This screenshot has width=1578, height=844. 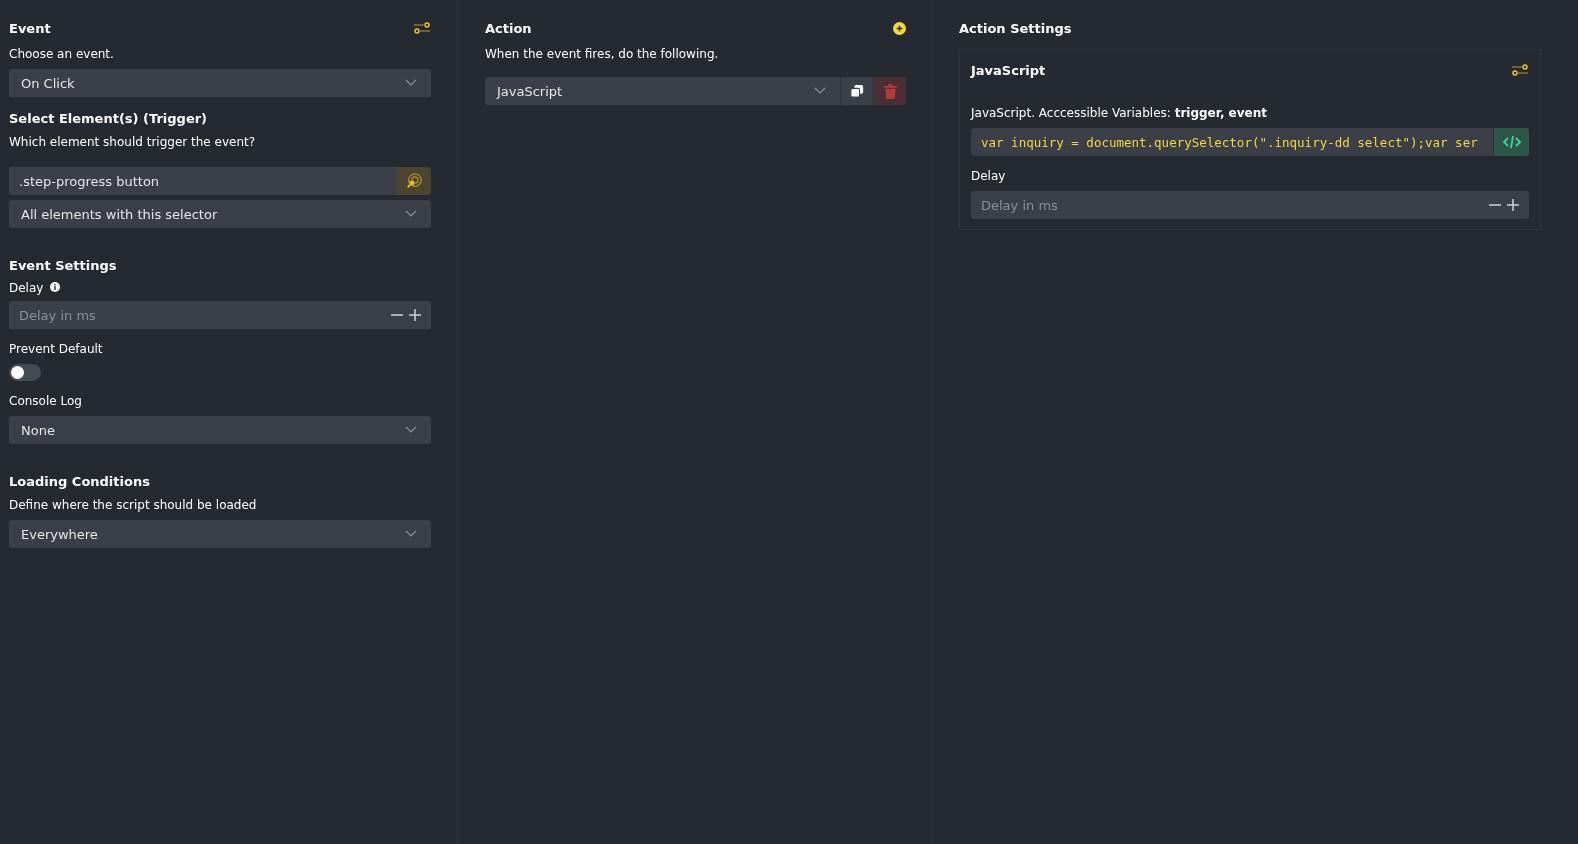 What do you see at coordinates (899, 28) in the screenshot?
I see `add-icon` at bounding box center [899, 28].